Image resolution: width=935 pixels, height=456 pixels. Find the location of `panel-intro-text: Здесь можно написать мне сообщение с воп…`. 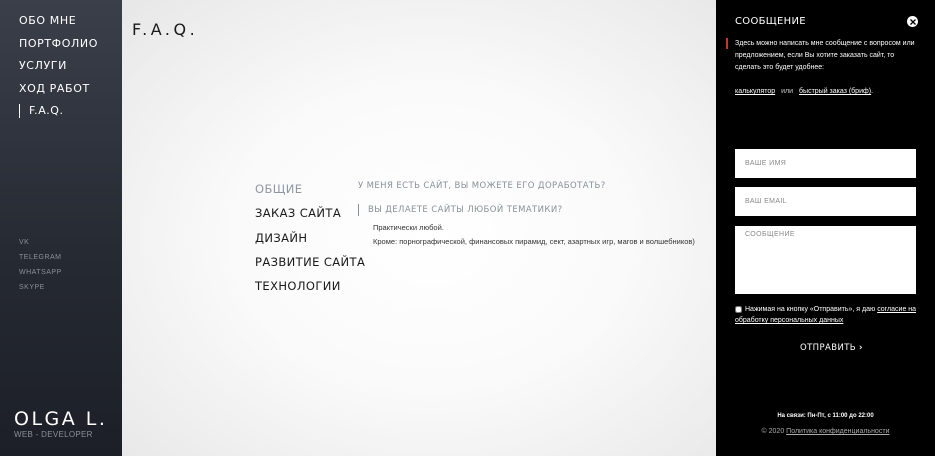

panel-intro-text: Здесь можно написать мне сообщение с воп… is located at coordinates (825, 55).